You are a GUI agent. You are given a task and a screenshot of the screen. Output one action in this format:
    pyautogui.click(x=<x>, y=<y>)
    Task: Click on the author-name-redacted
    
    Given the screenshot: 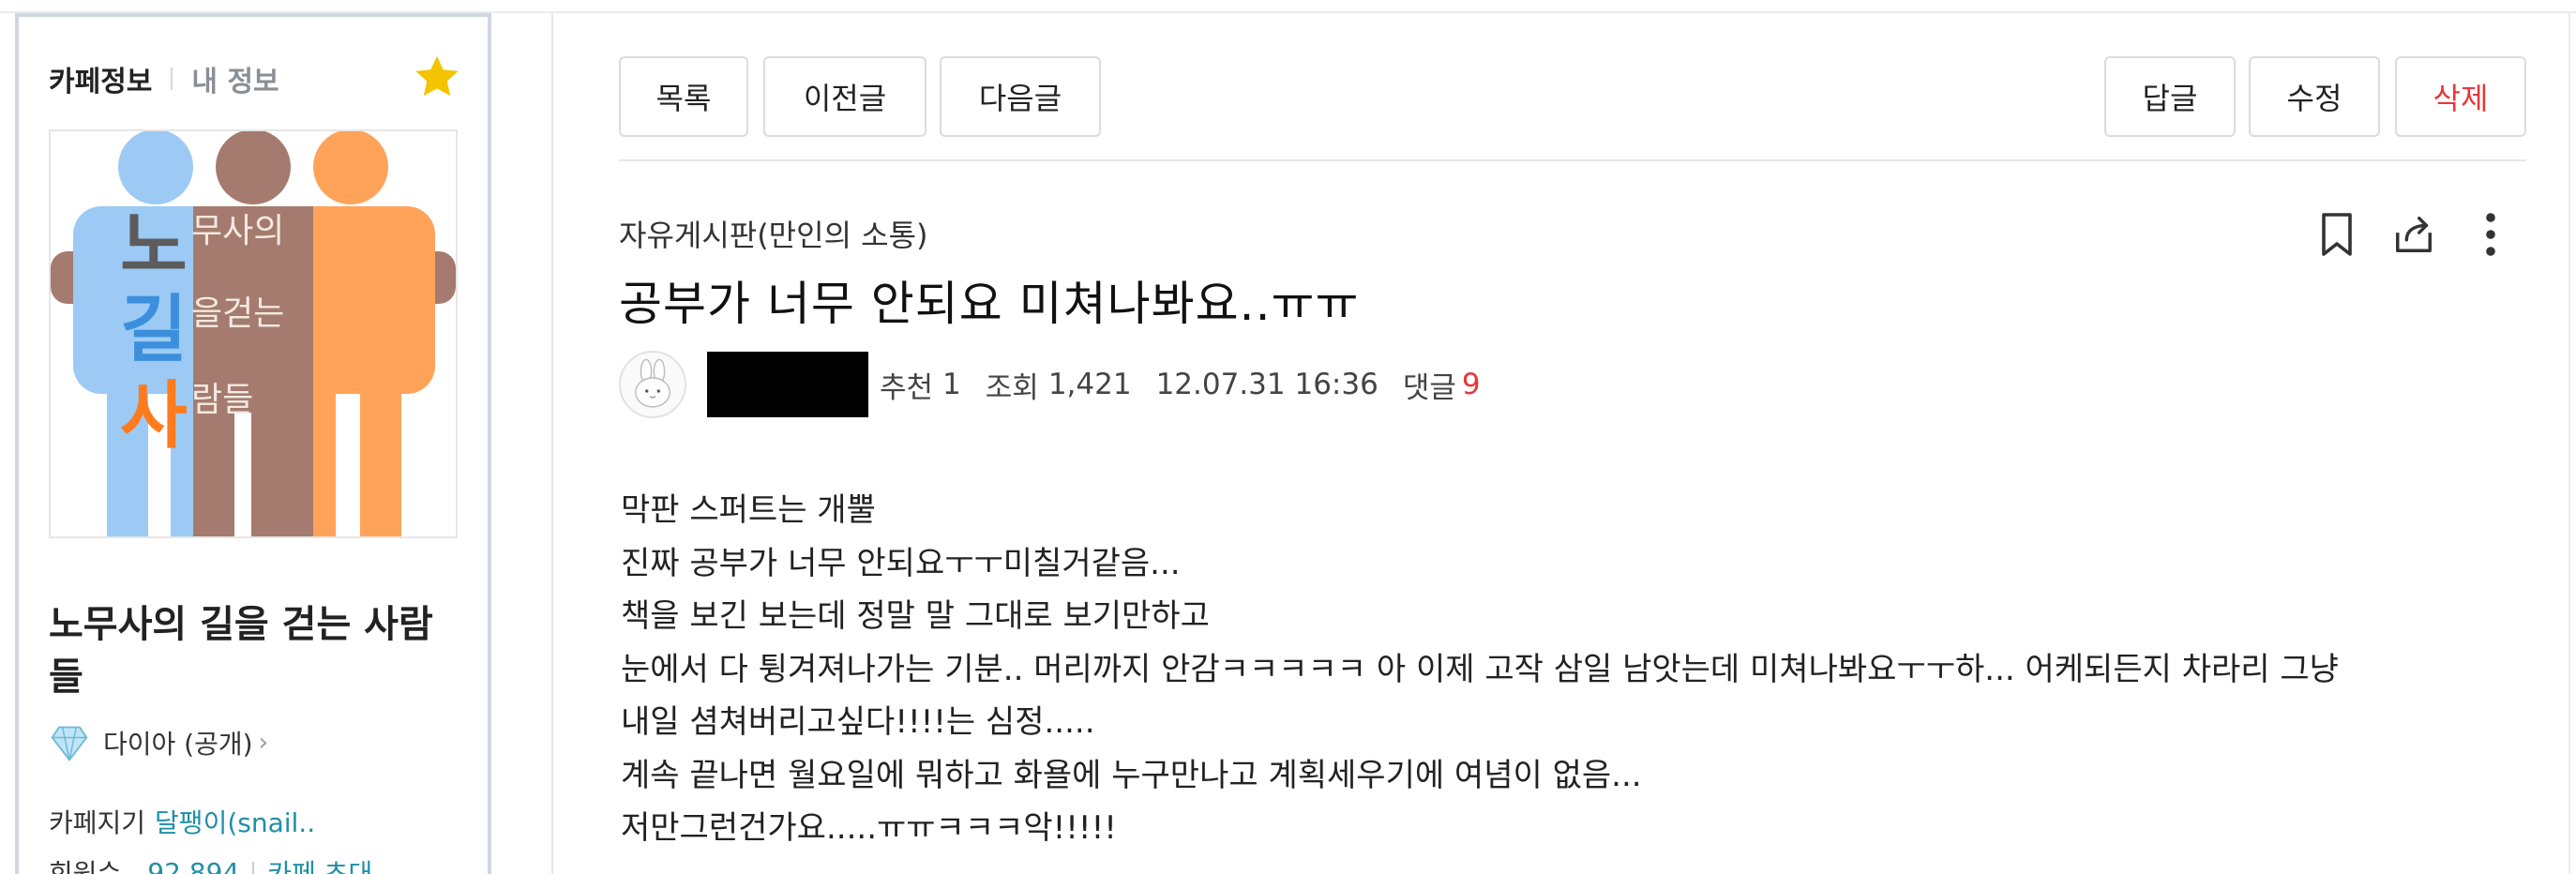 What is the action you would take?
    pyautogui.click(x=787, y=384)
    